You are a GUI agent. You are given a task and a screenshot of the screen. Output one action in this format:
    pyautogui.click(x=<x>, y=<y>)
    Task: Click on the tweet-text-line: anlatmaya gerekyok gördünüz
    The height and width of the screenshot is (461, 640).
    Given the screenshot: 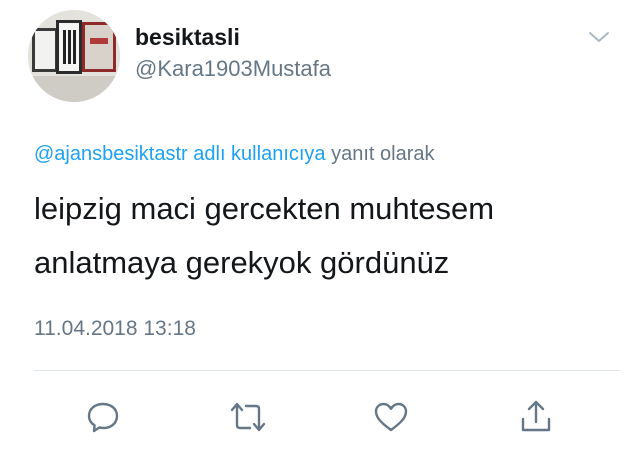 What is the action you would take?
    pyautogui.click(x=242, y=262)
    